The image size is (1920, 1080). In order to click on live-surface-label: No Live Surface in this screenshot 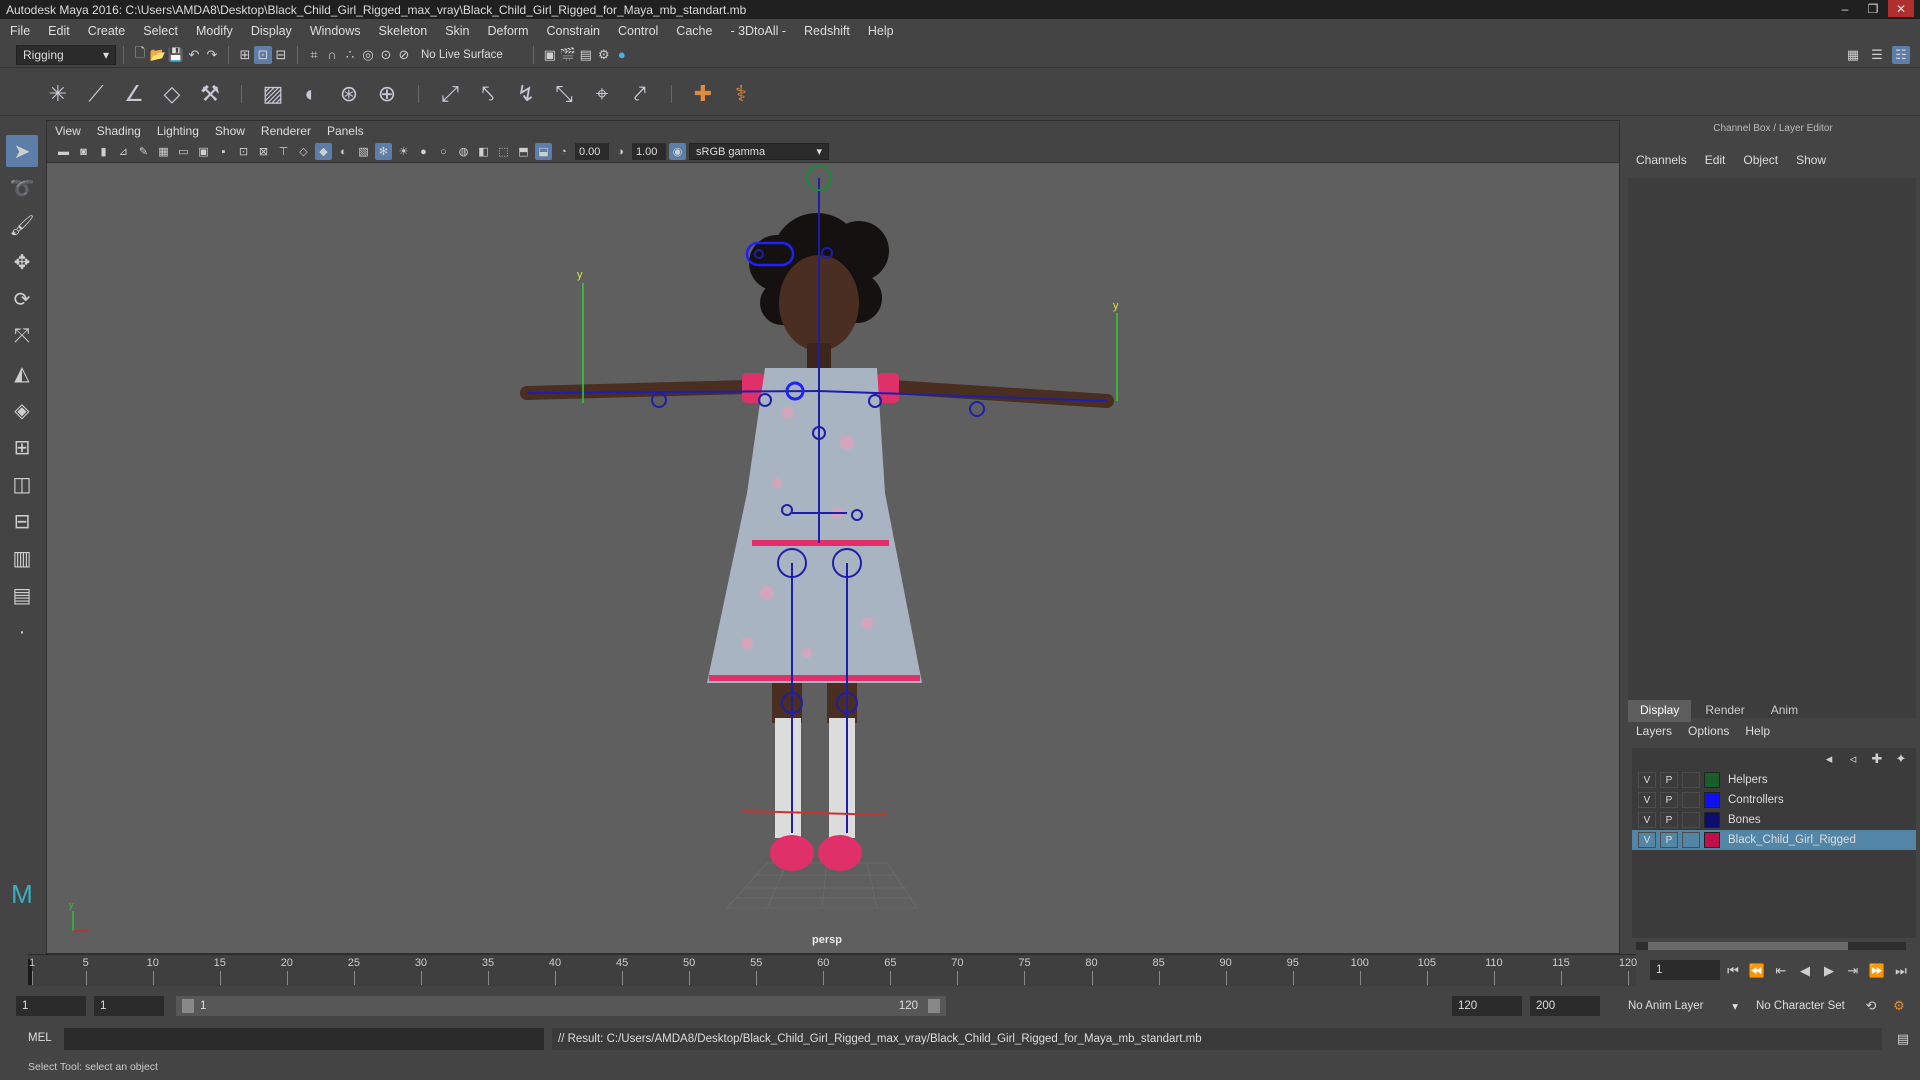, I will do `click(462, 55)`.